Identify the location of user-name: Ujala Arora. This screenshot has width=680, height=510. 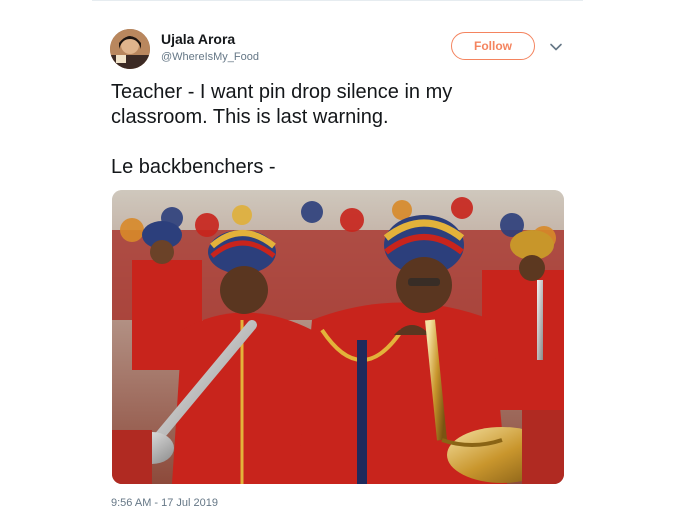
(198, 39).